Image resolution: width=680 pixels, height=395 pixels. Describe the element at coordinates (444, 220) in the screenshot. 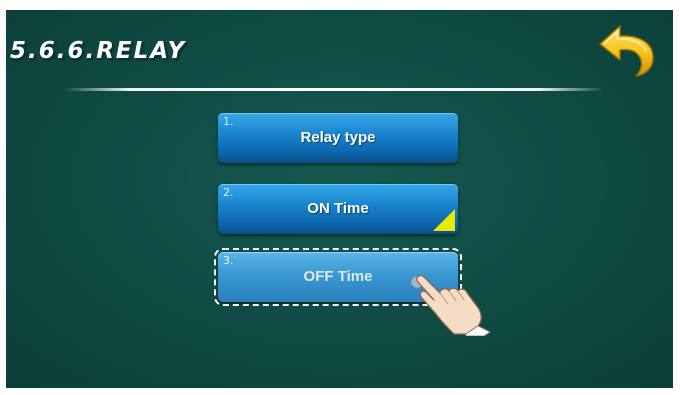

I see `corner-marker-icon` at that location.